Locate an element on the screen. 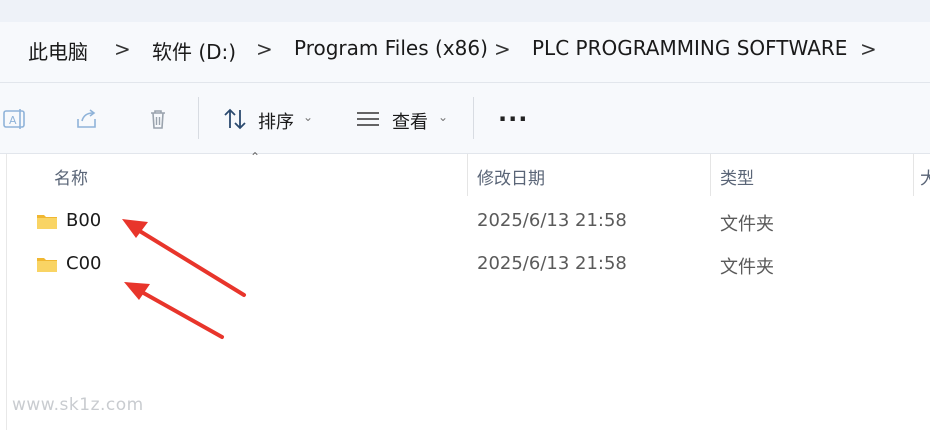 The image size is (930, 430). sort-button: 排序 is located at coordinates (276, 121).